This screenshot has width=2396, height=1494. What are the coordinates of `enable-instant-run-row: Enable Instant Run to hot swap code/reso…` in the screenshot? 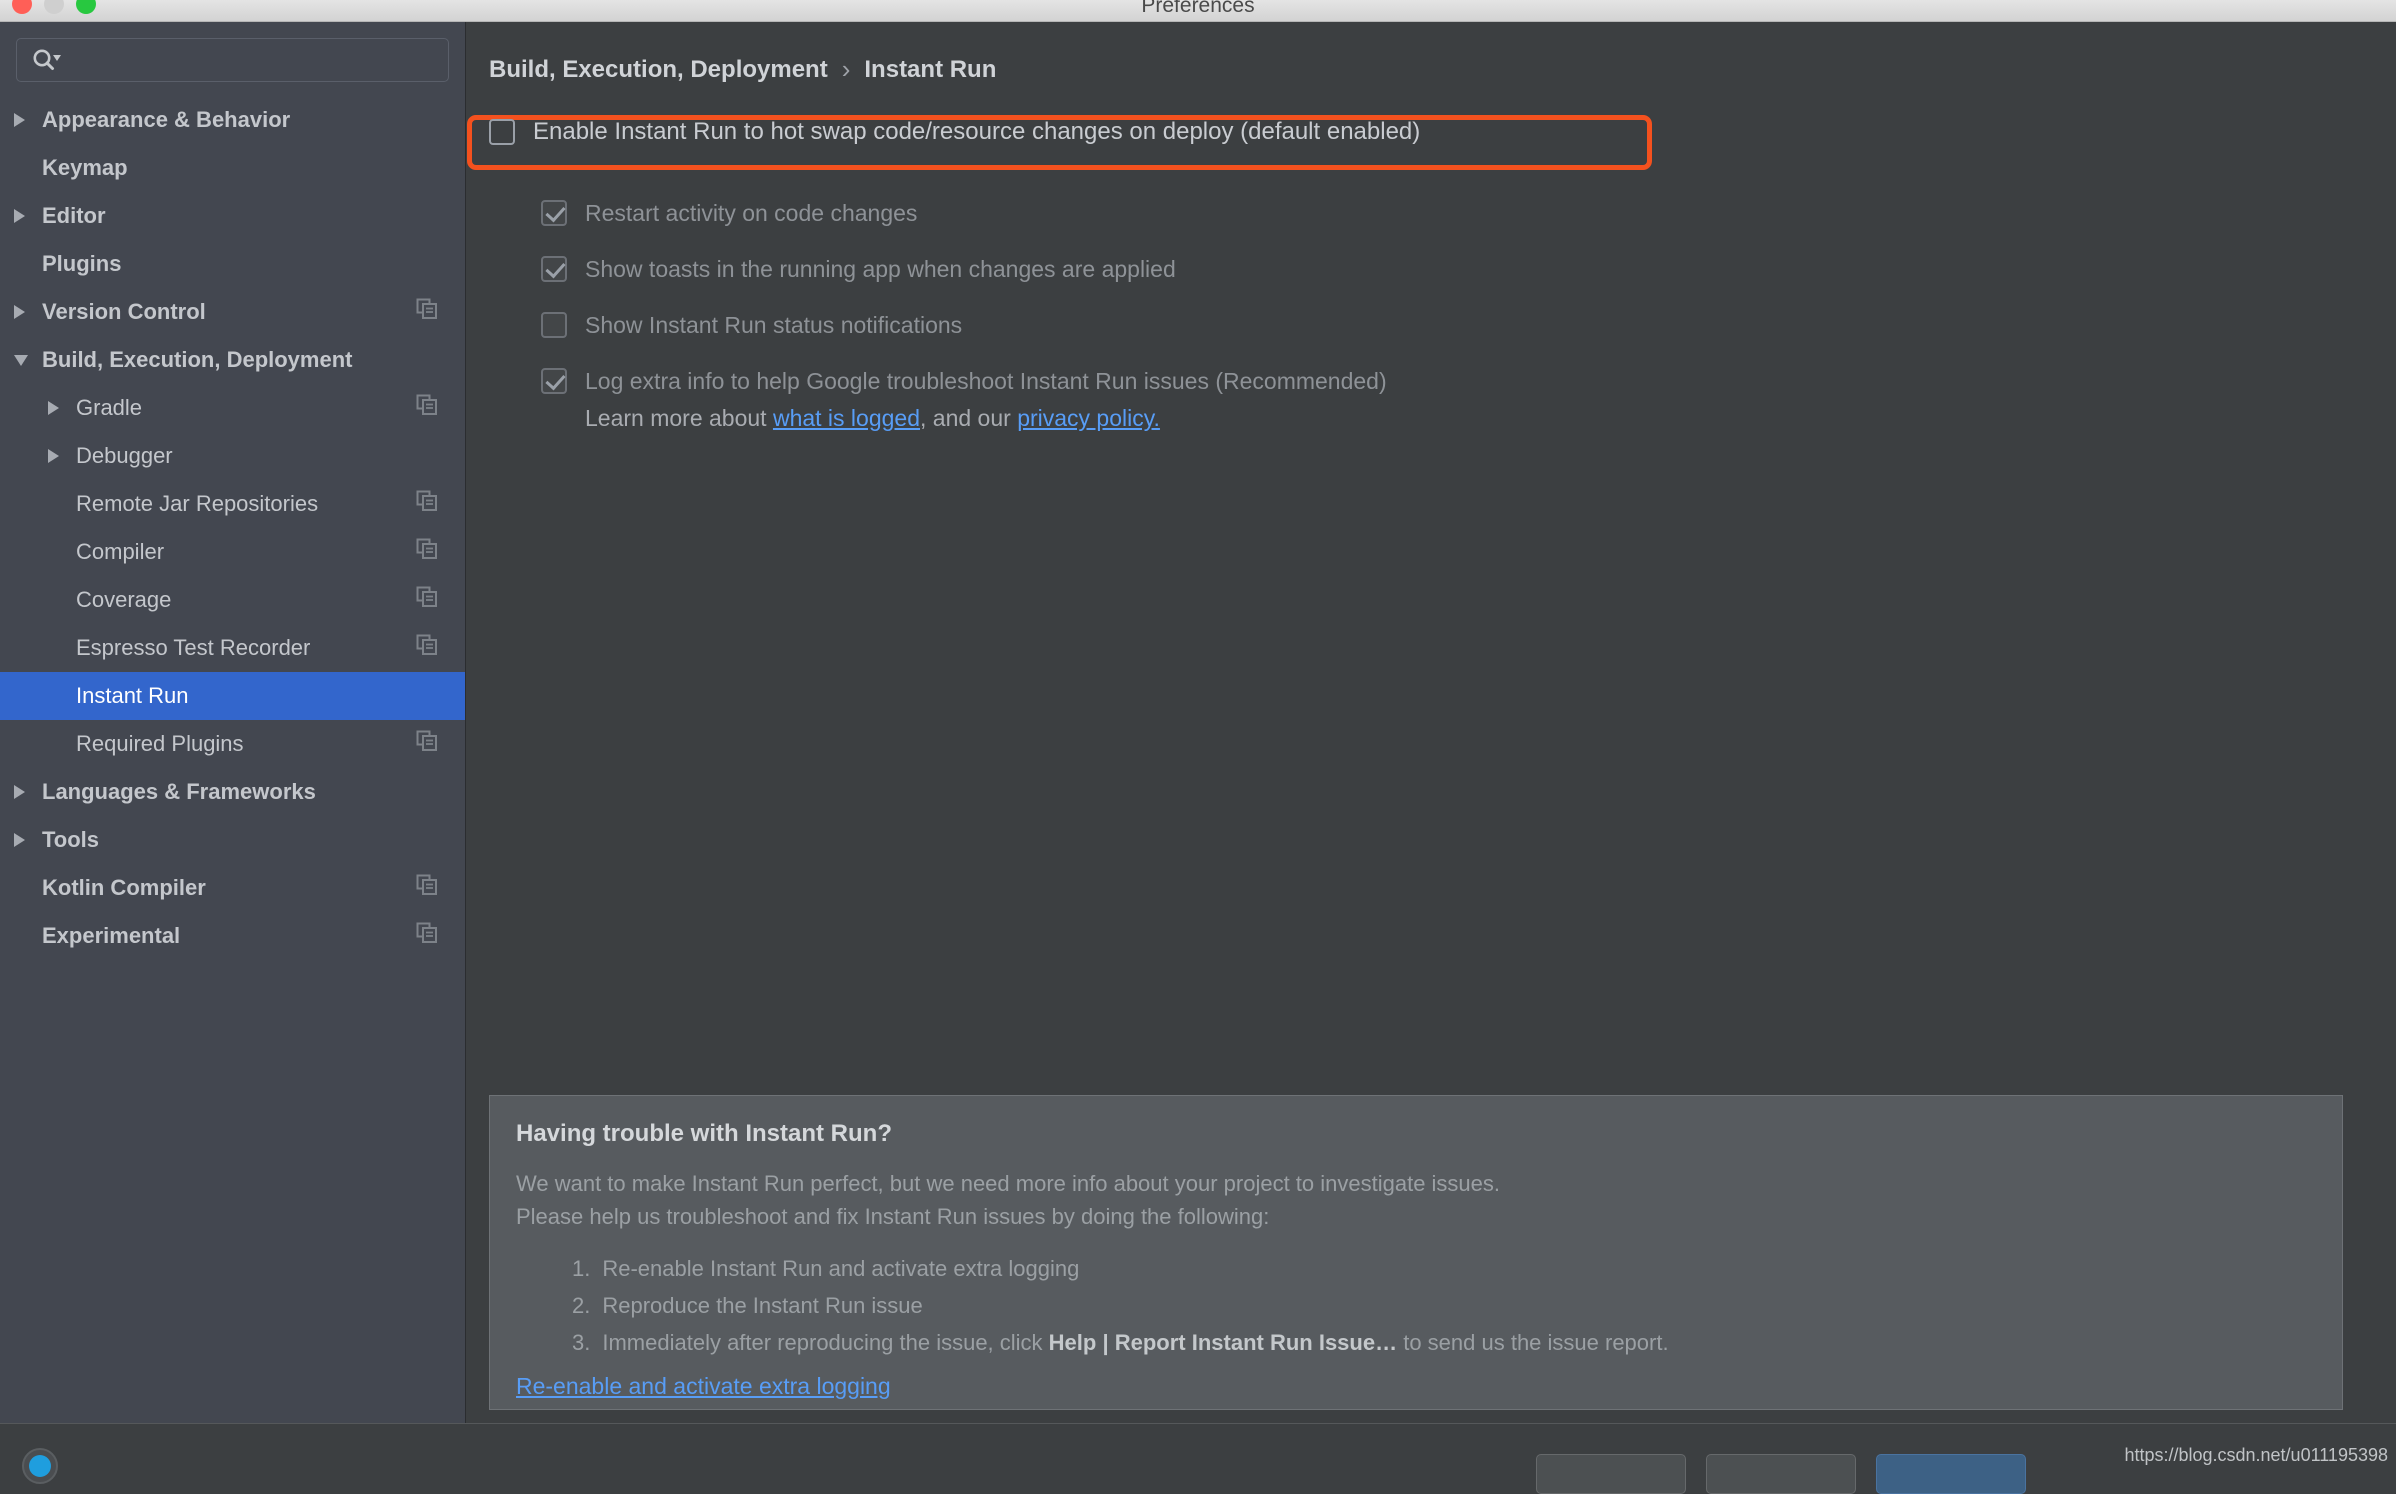 It's located at (954, 132).